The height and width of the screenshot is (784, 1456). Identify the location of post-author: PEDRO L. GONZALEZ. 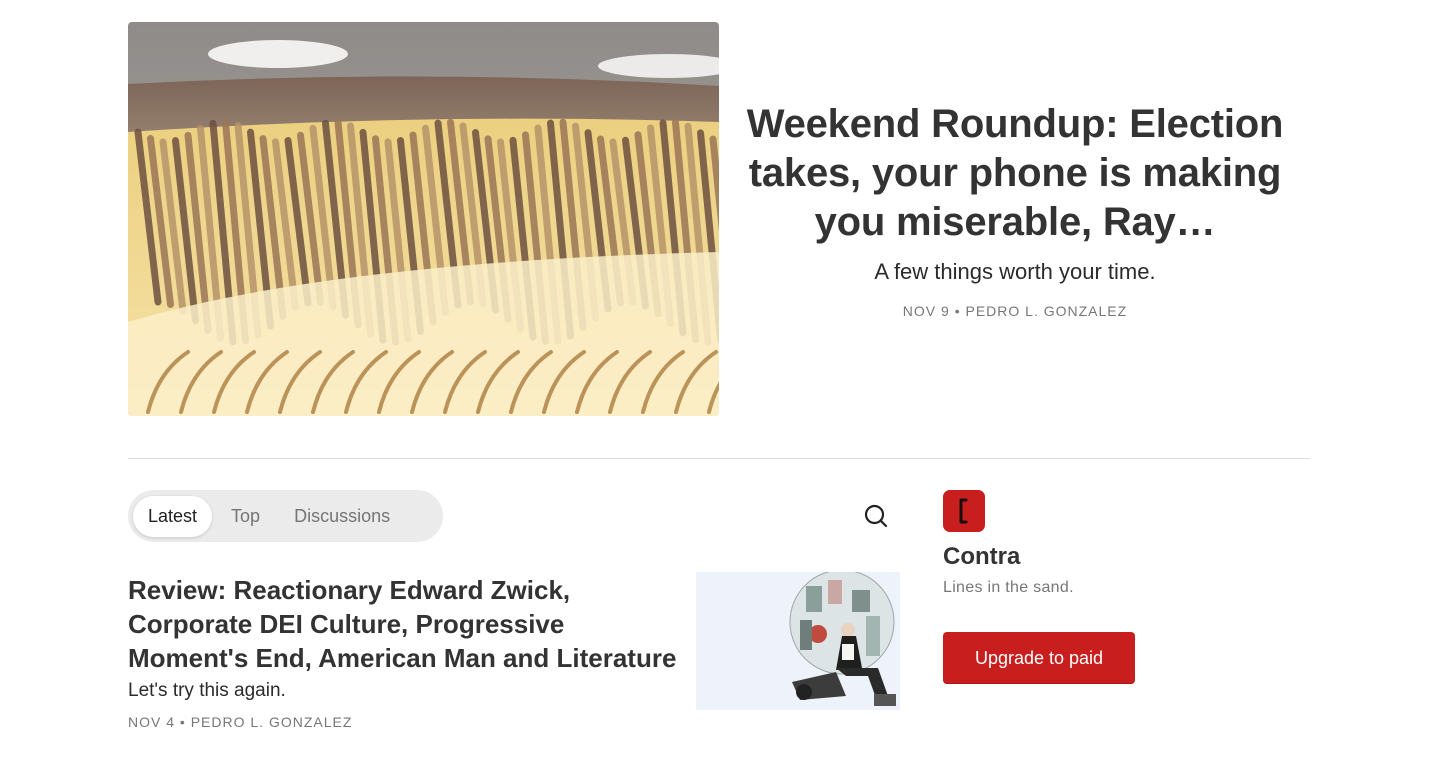
(272, 722).